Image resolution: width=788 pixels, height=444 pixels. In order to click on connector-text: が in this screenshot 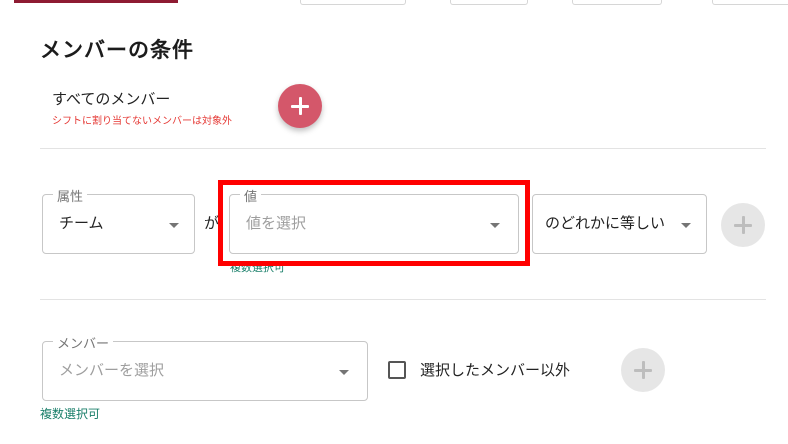, I will do `click(212, 223)`.